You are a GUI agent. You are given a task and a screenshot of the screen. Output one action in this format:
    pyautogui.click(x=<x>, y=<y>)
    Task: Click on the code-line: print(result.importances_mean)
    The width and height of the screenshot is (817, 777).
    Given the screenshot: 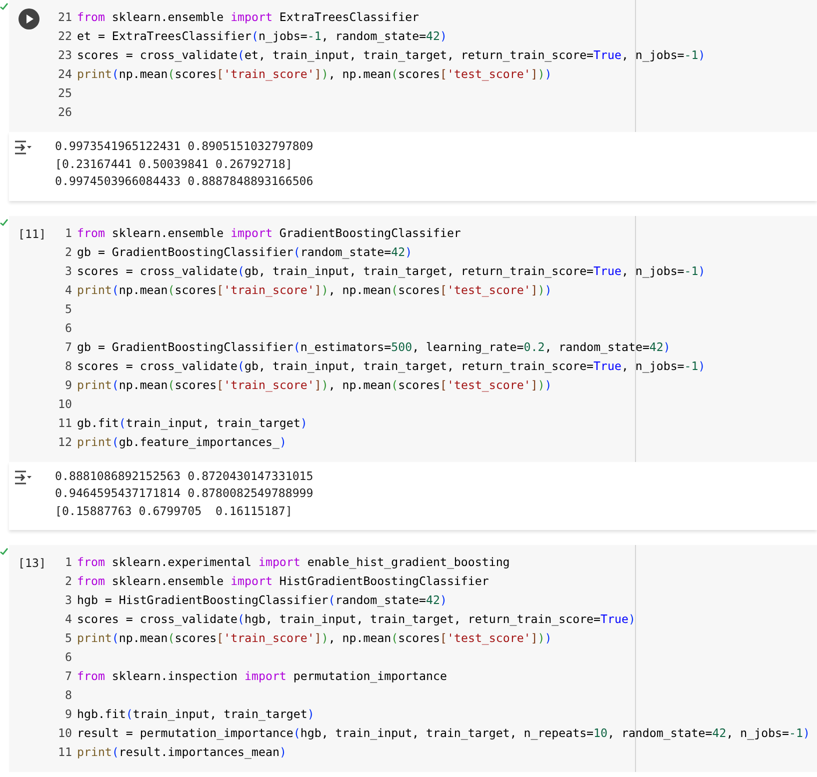 What is the action you would take?
    pyautogui.click(x=181, y=752)
    